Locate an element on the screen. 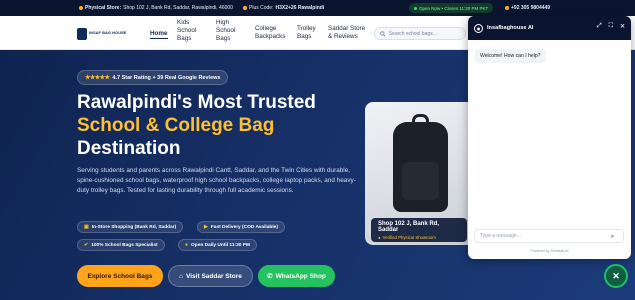 This screenshot has height=300, width=635. search-box is located at coordinates (420, 33).